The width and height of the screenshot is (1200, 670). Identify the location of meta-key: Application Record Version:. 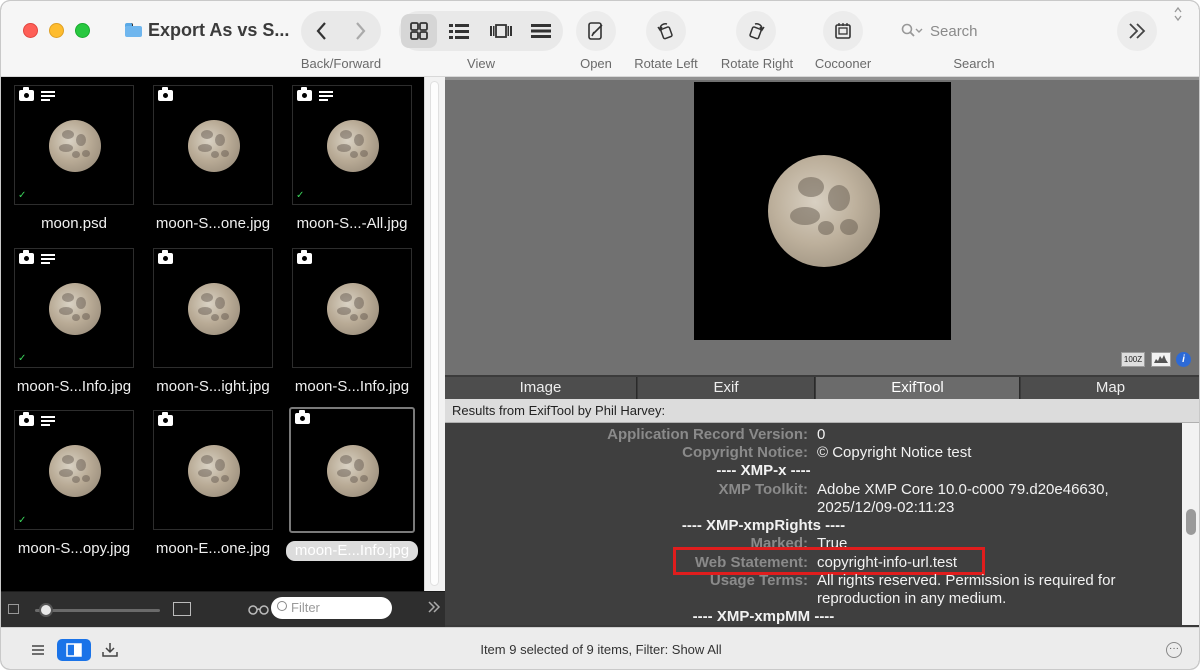
(707, 434).